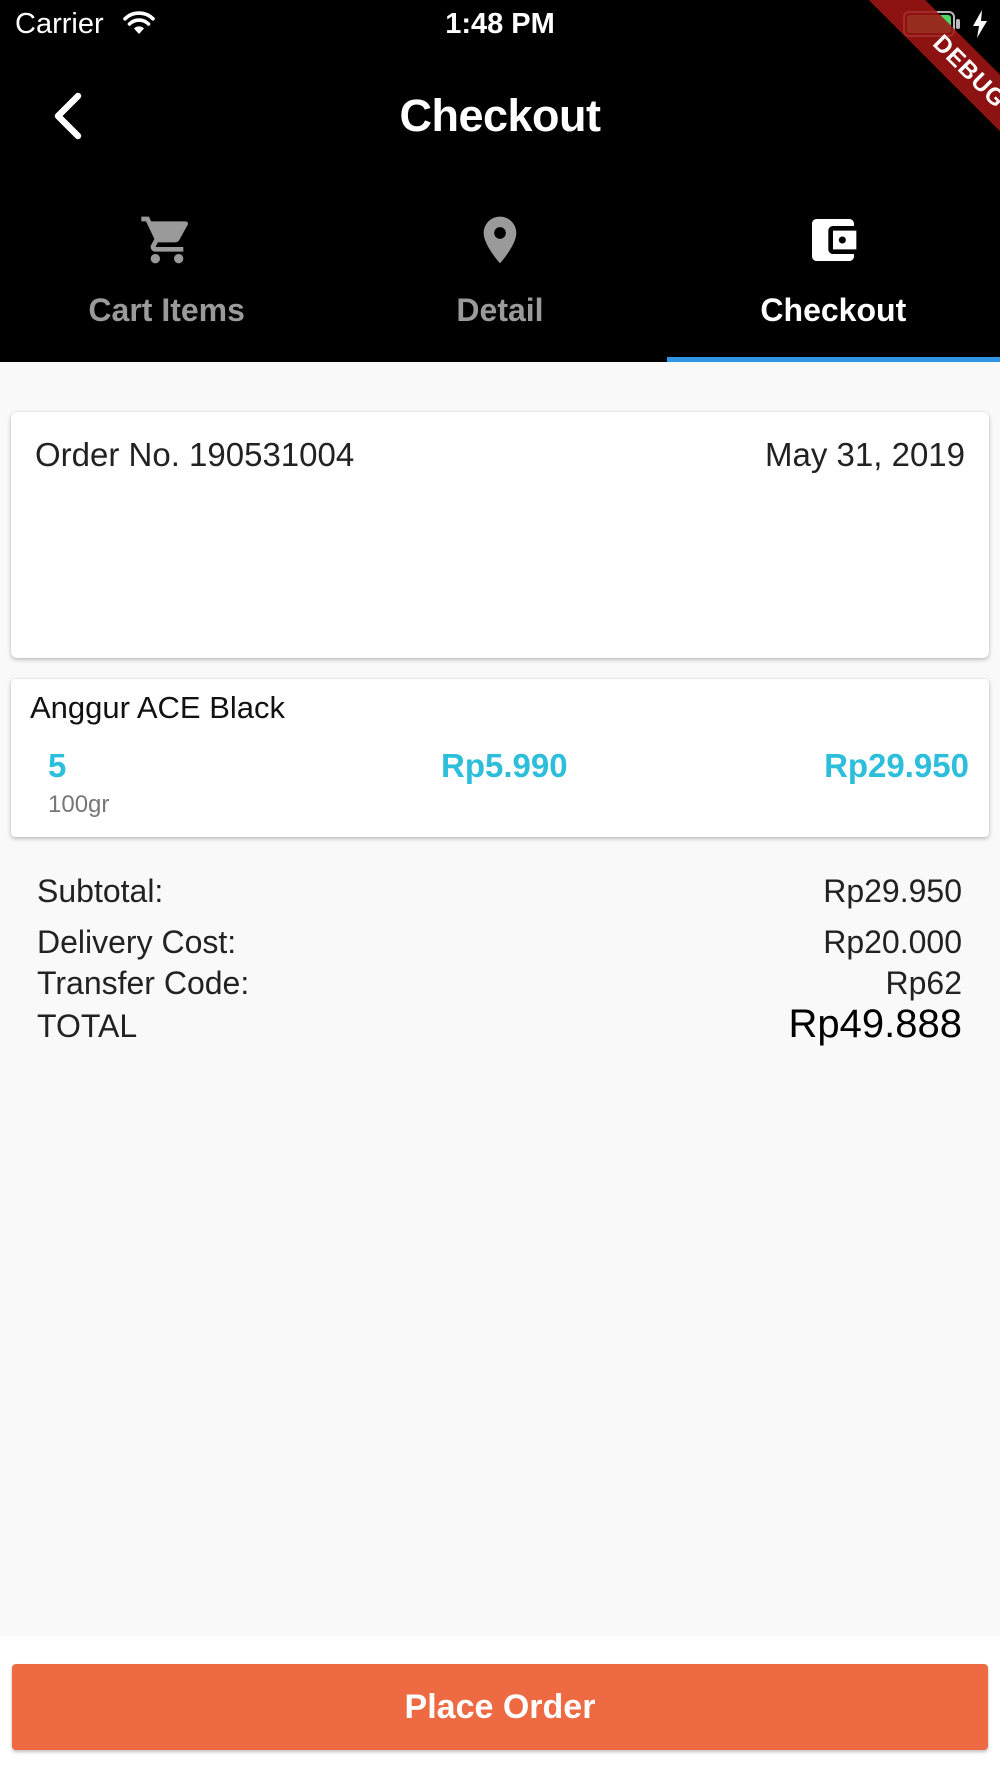 The width and height of the screenshot is (1000, 1778). I want to click on wallet-icon, so click(834, 240).